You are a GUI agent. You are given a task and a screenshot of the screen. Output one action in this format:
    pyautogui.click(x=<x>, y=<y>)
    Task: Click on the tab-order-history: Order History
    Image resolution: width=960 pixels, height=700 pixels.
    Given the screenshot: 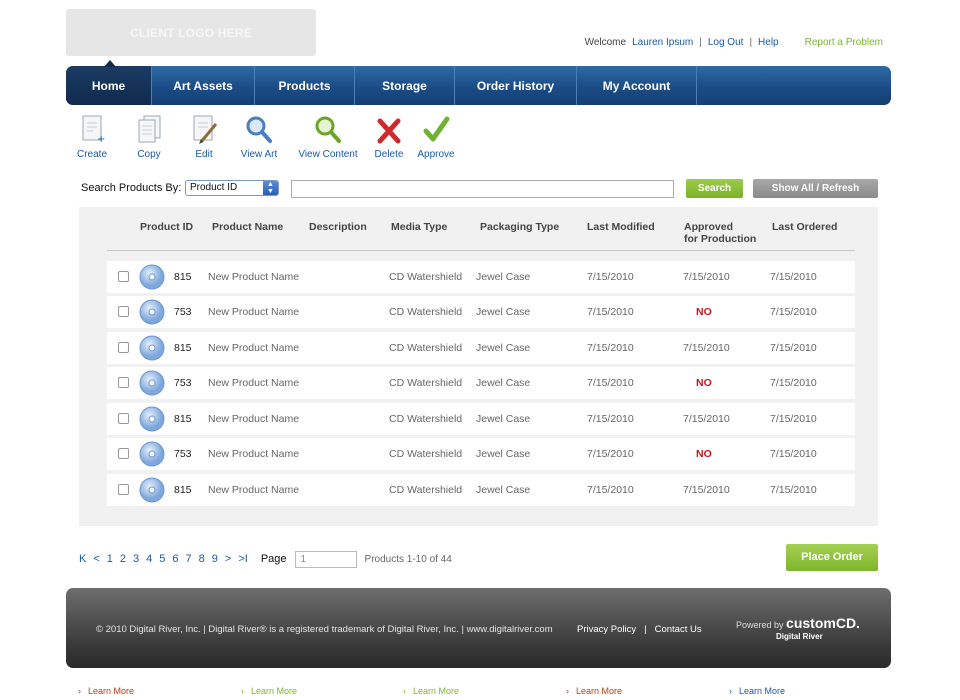 What is the action you would take?
    pyautogui.click(x=516, y=85)
    